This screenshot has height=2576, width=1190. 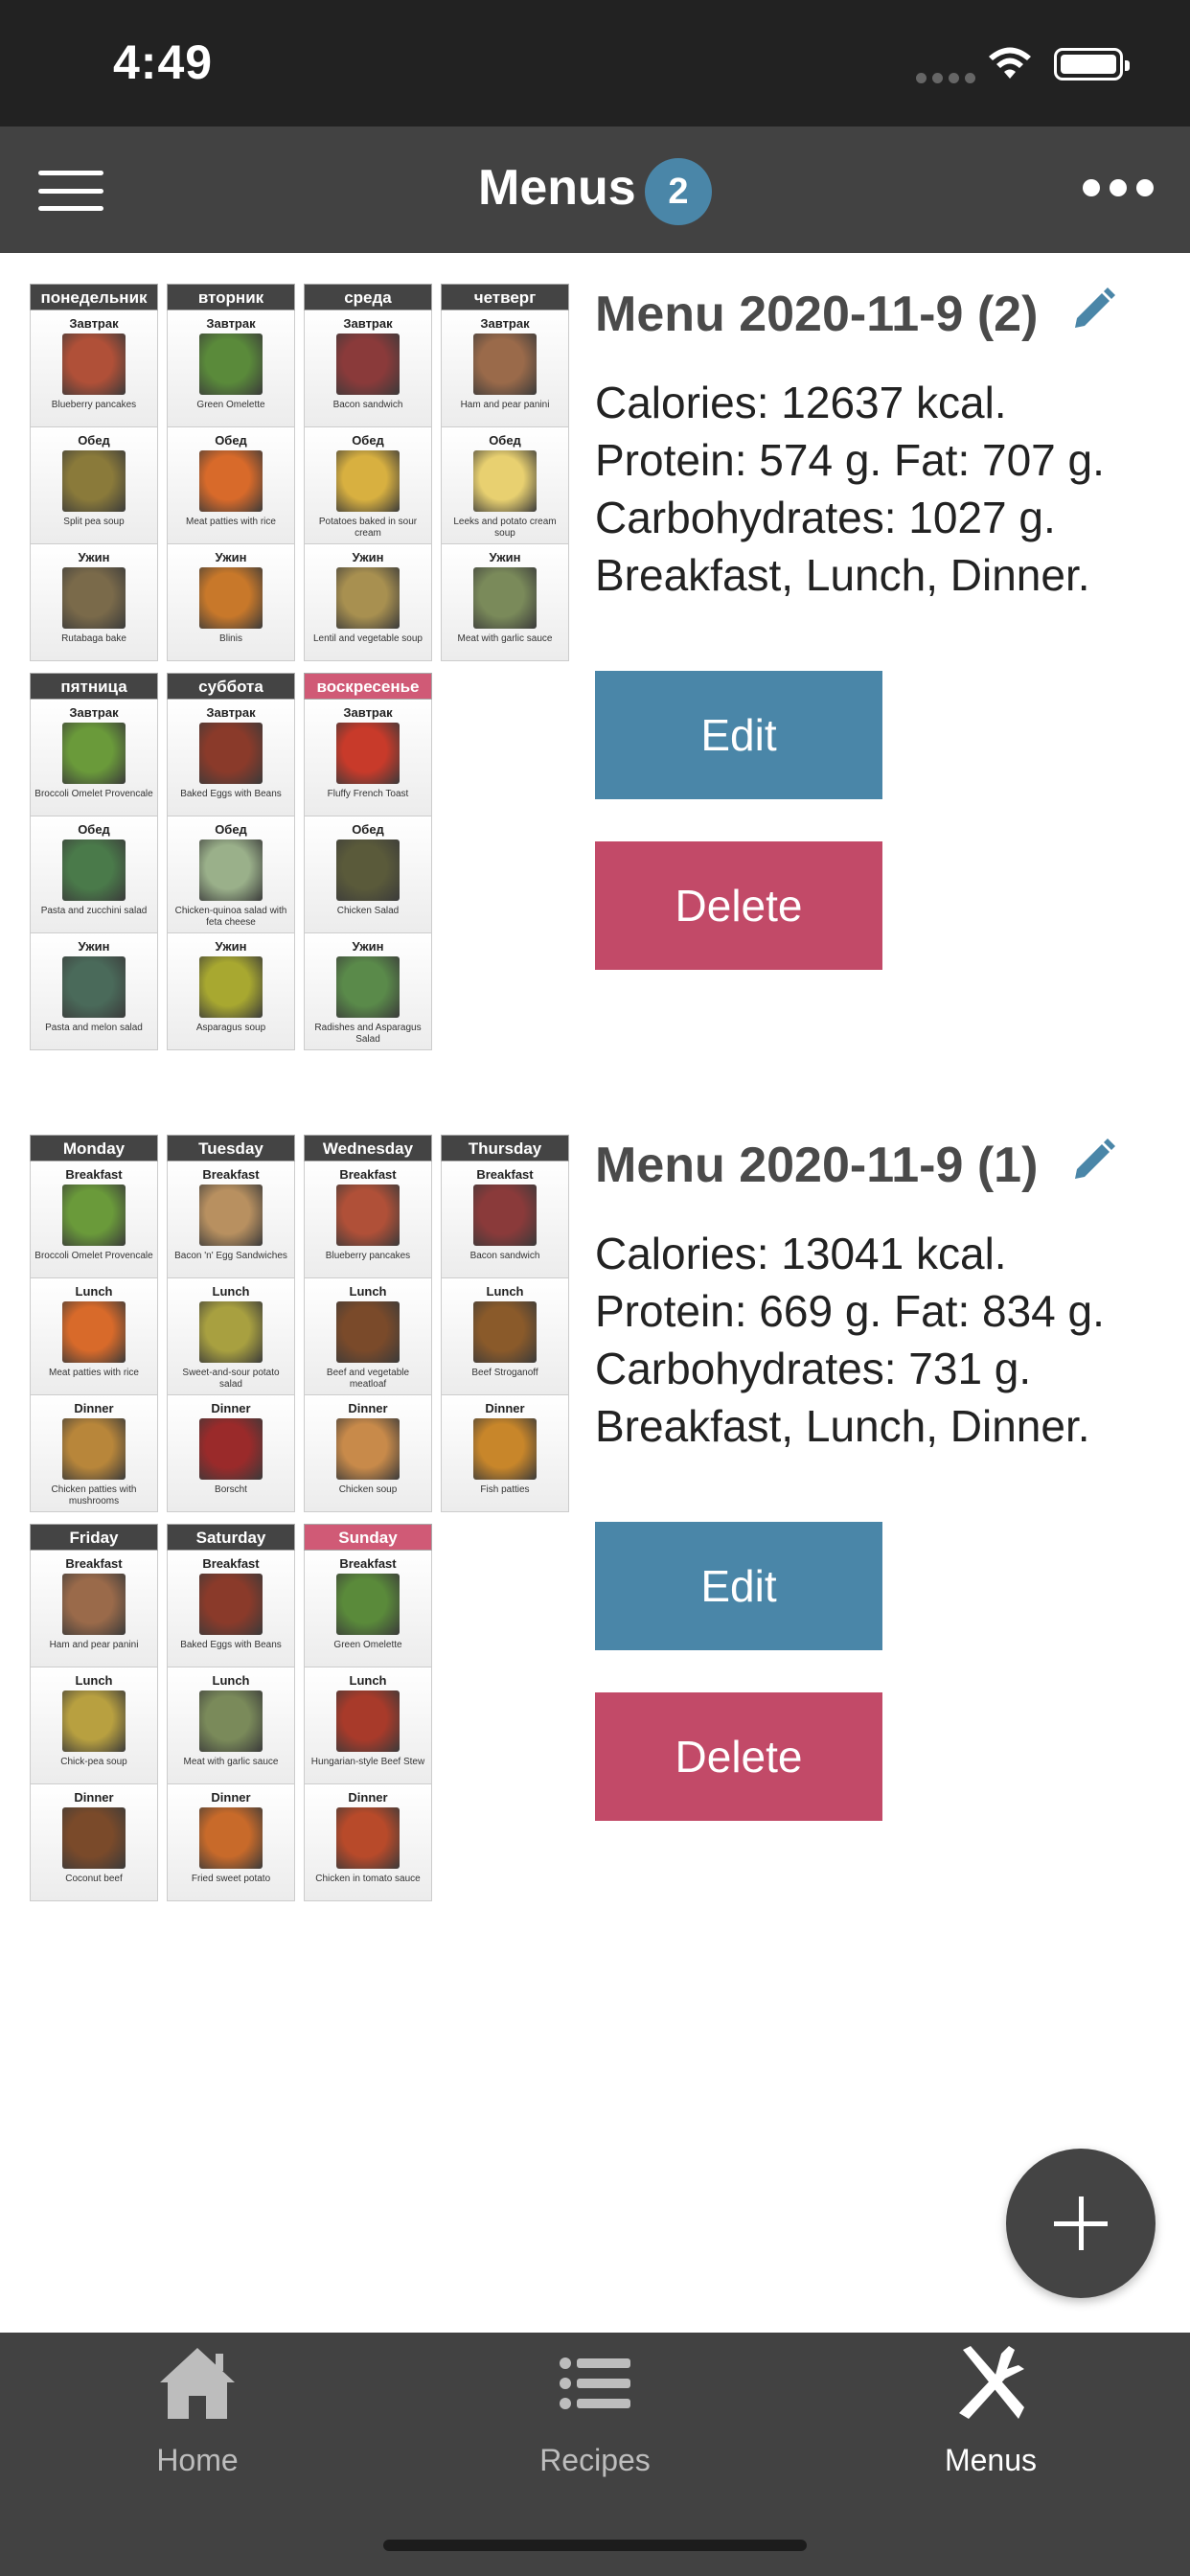 I want to click on meal-cell: Lunch Meat with garlic sauce, so click(x=231, y=1726).